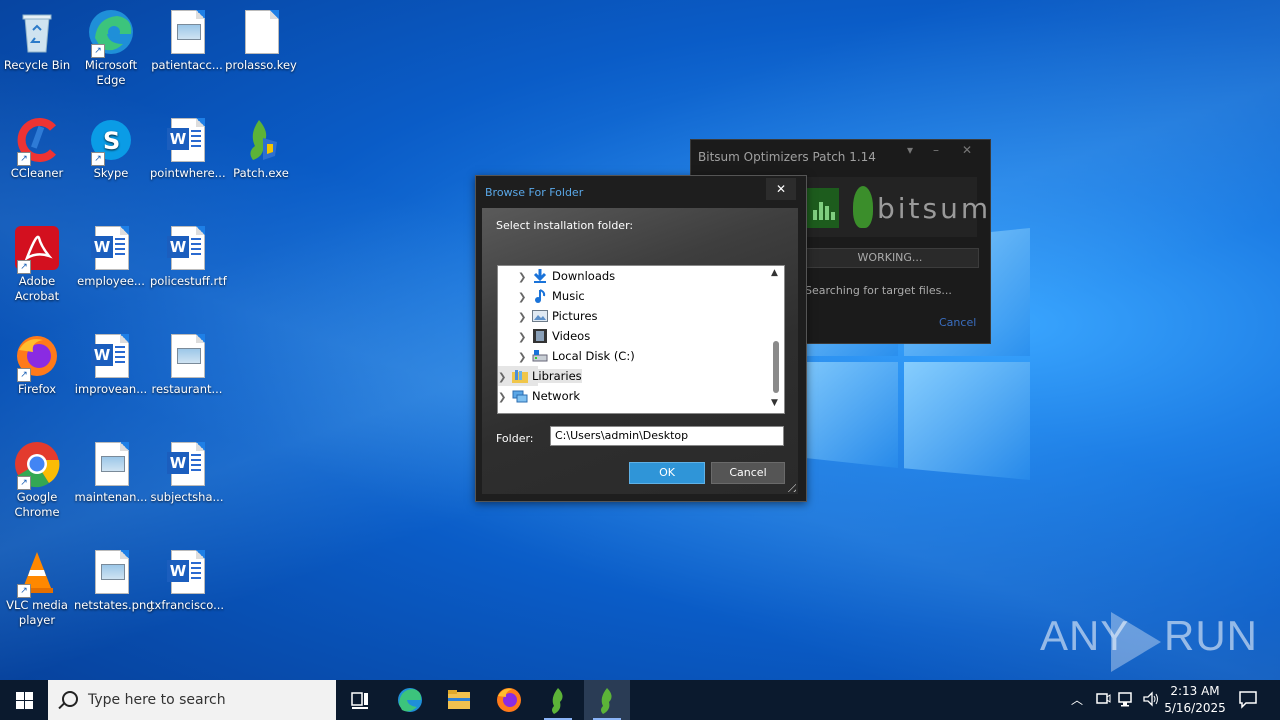 This screenshot has height=720, width=1280. What do you see at coordinates (667, 473) in the screenshot?
I see `ok-button: OK` at bounding box center [667, 473].